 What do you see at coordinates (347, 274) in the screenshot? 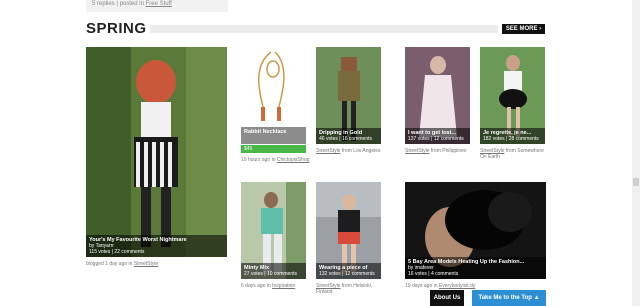
I see `post-stats: 132 votes | 12 comments` at bounding box center [347, 274].